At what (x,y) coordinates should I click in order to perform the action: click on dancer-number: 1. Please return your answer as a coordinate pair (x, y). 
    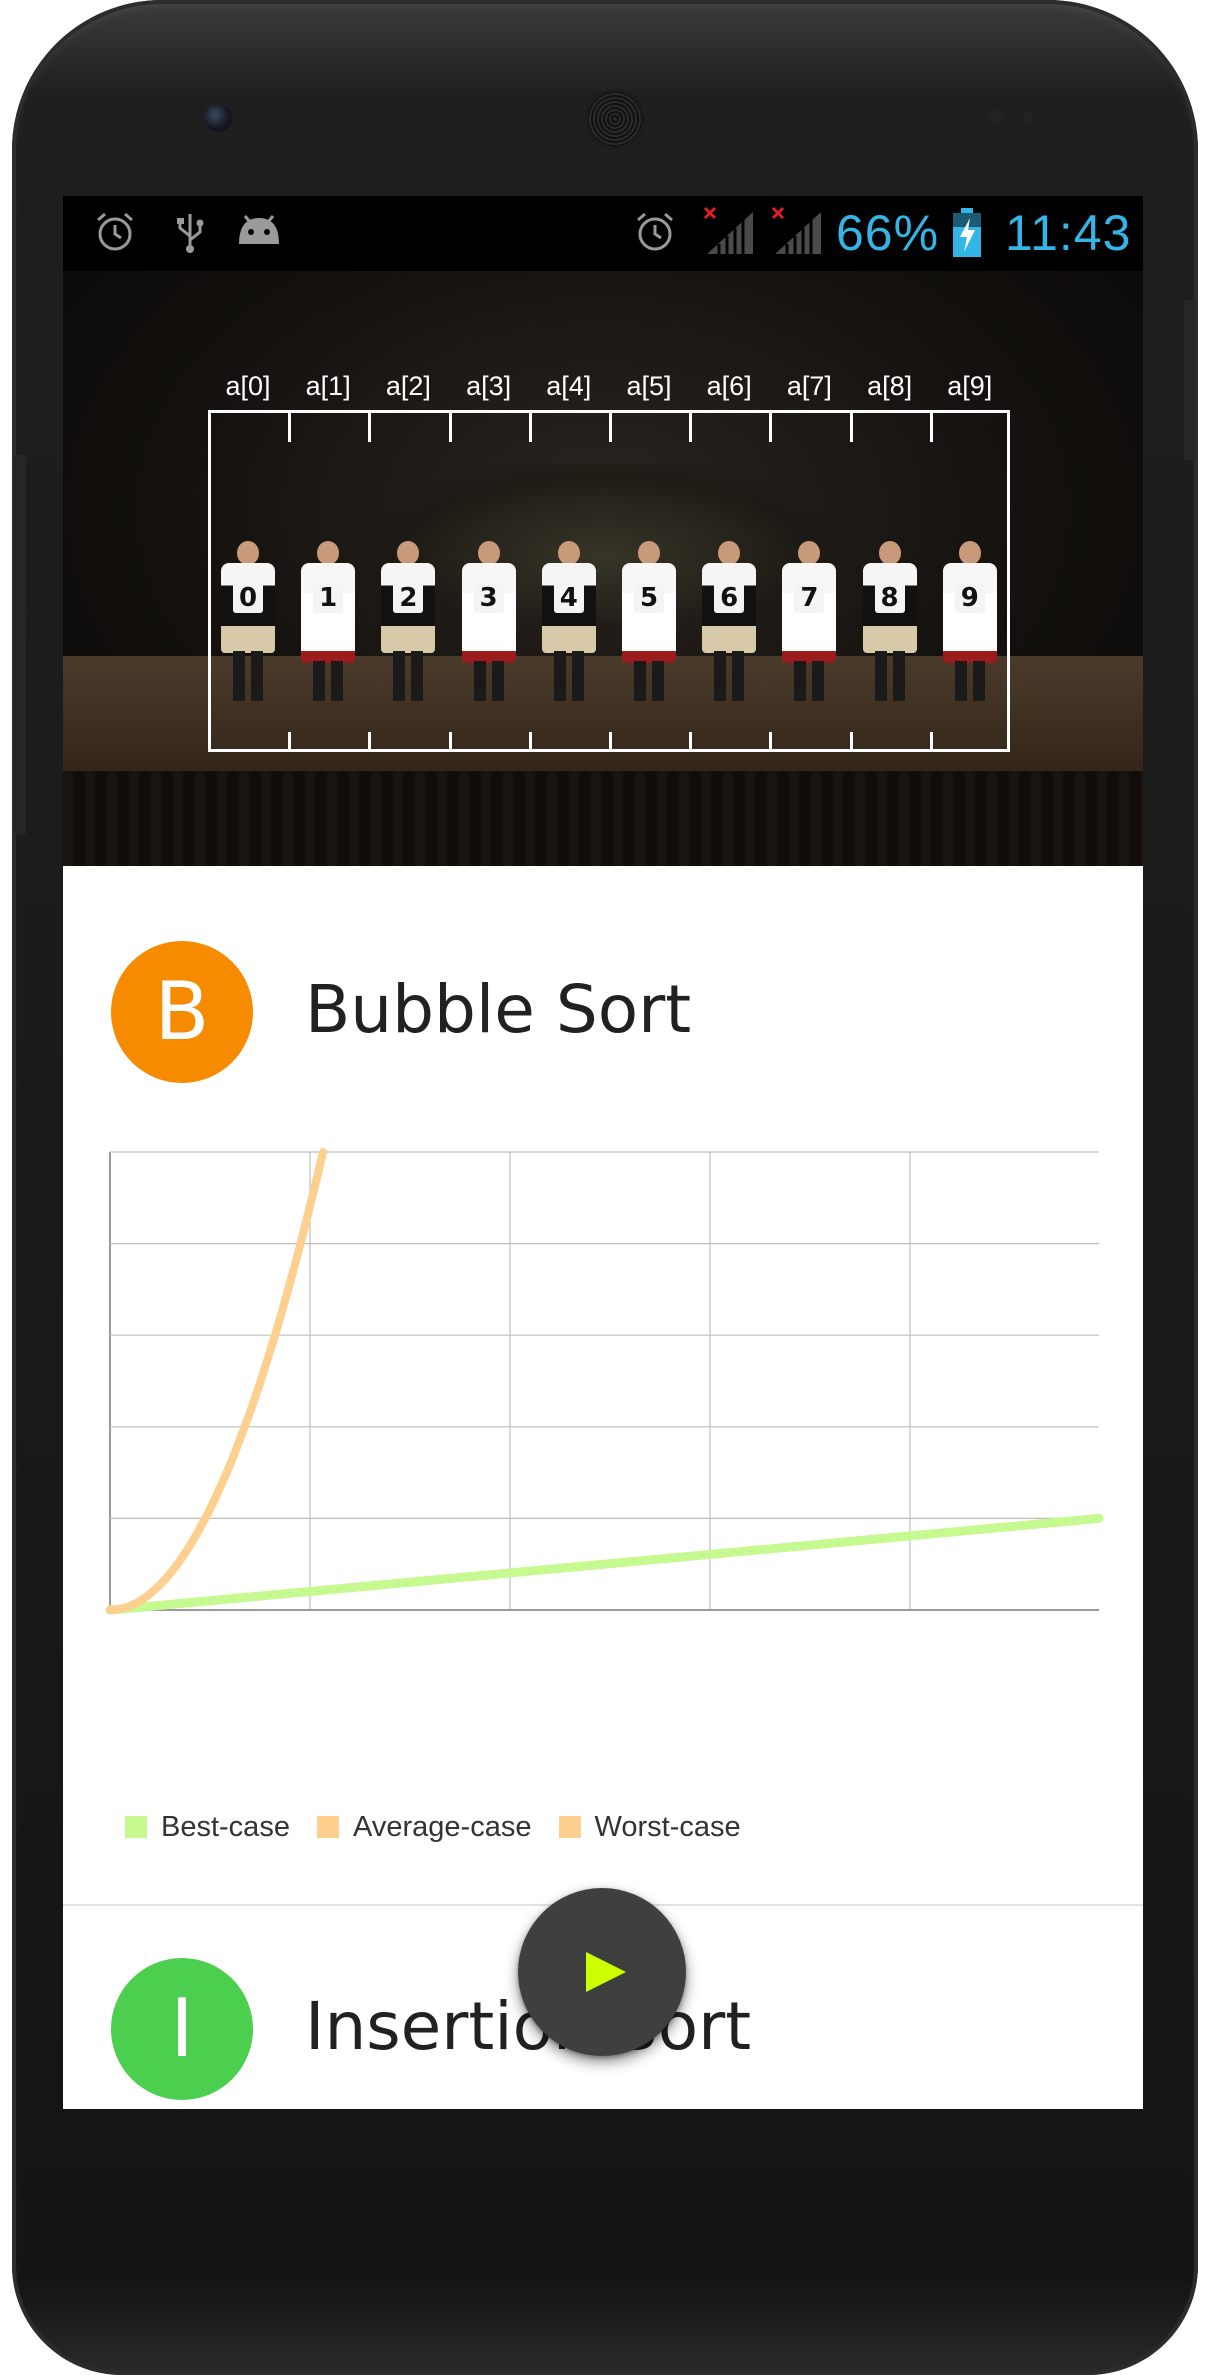
    Looking at the image, I should click on (328, 598).